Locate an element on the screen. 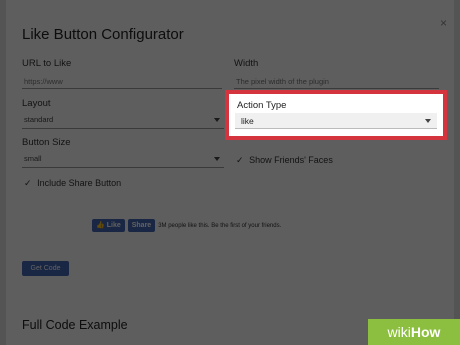 The image size is (460, 345). url-label: URL to Like is located at coordinates (47, 63).